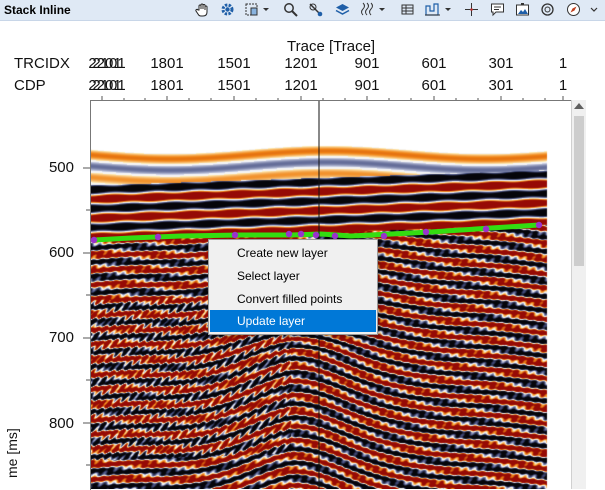  What do you see at coordinates (293, 276) in the screenshot?
I see `menu-item-select-layer: Select layer` at bounding box center [293, 276].